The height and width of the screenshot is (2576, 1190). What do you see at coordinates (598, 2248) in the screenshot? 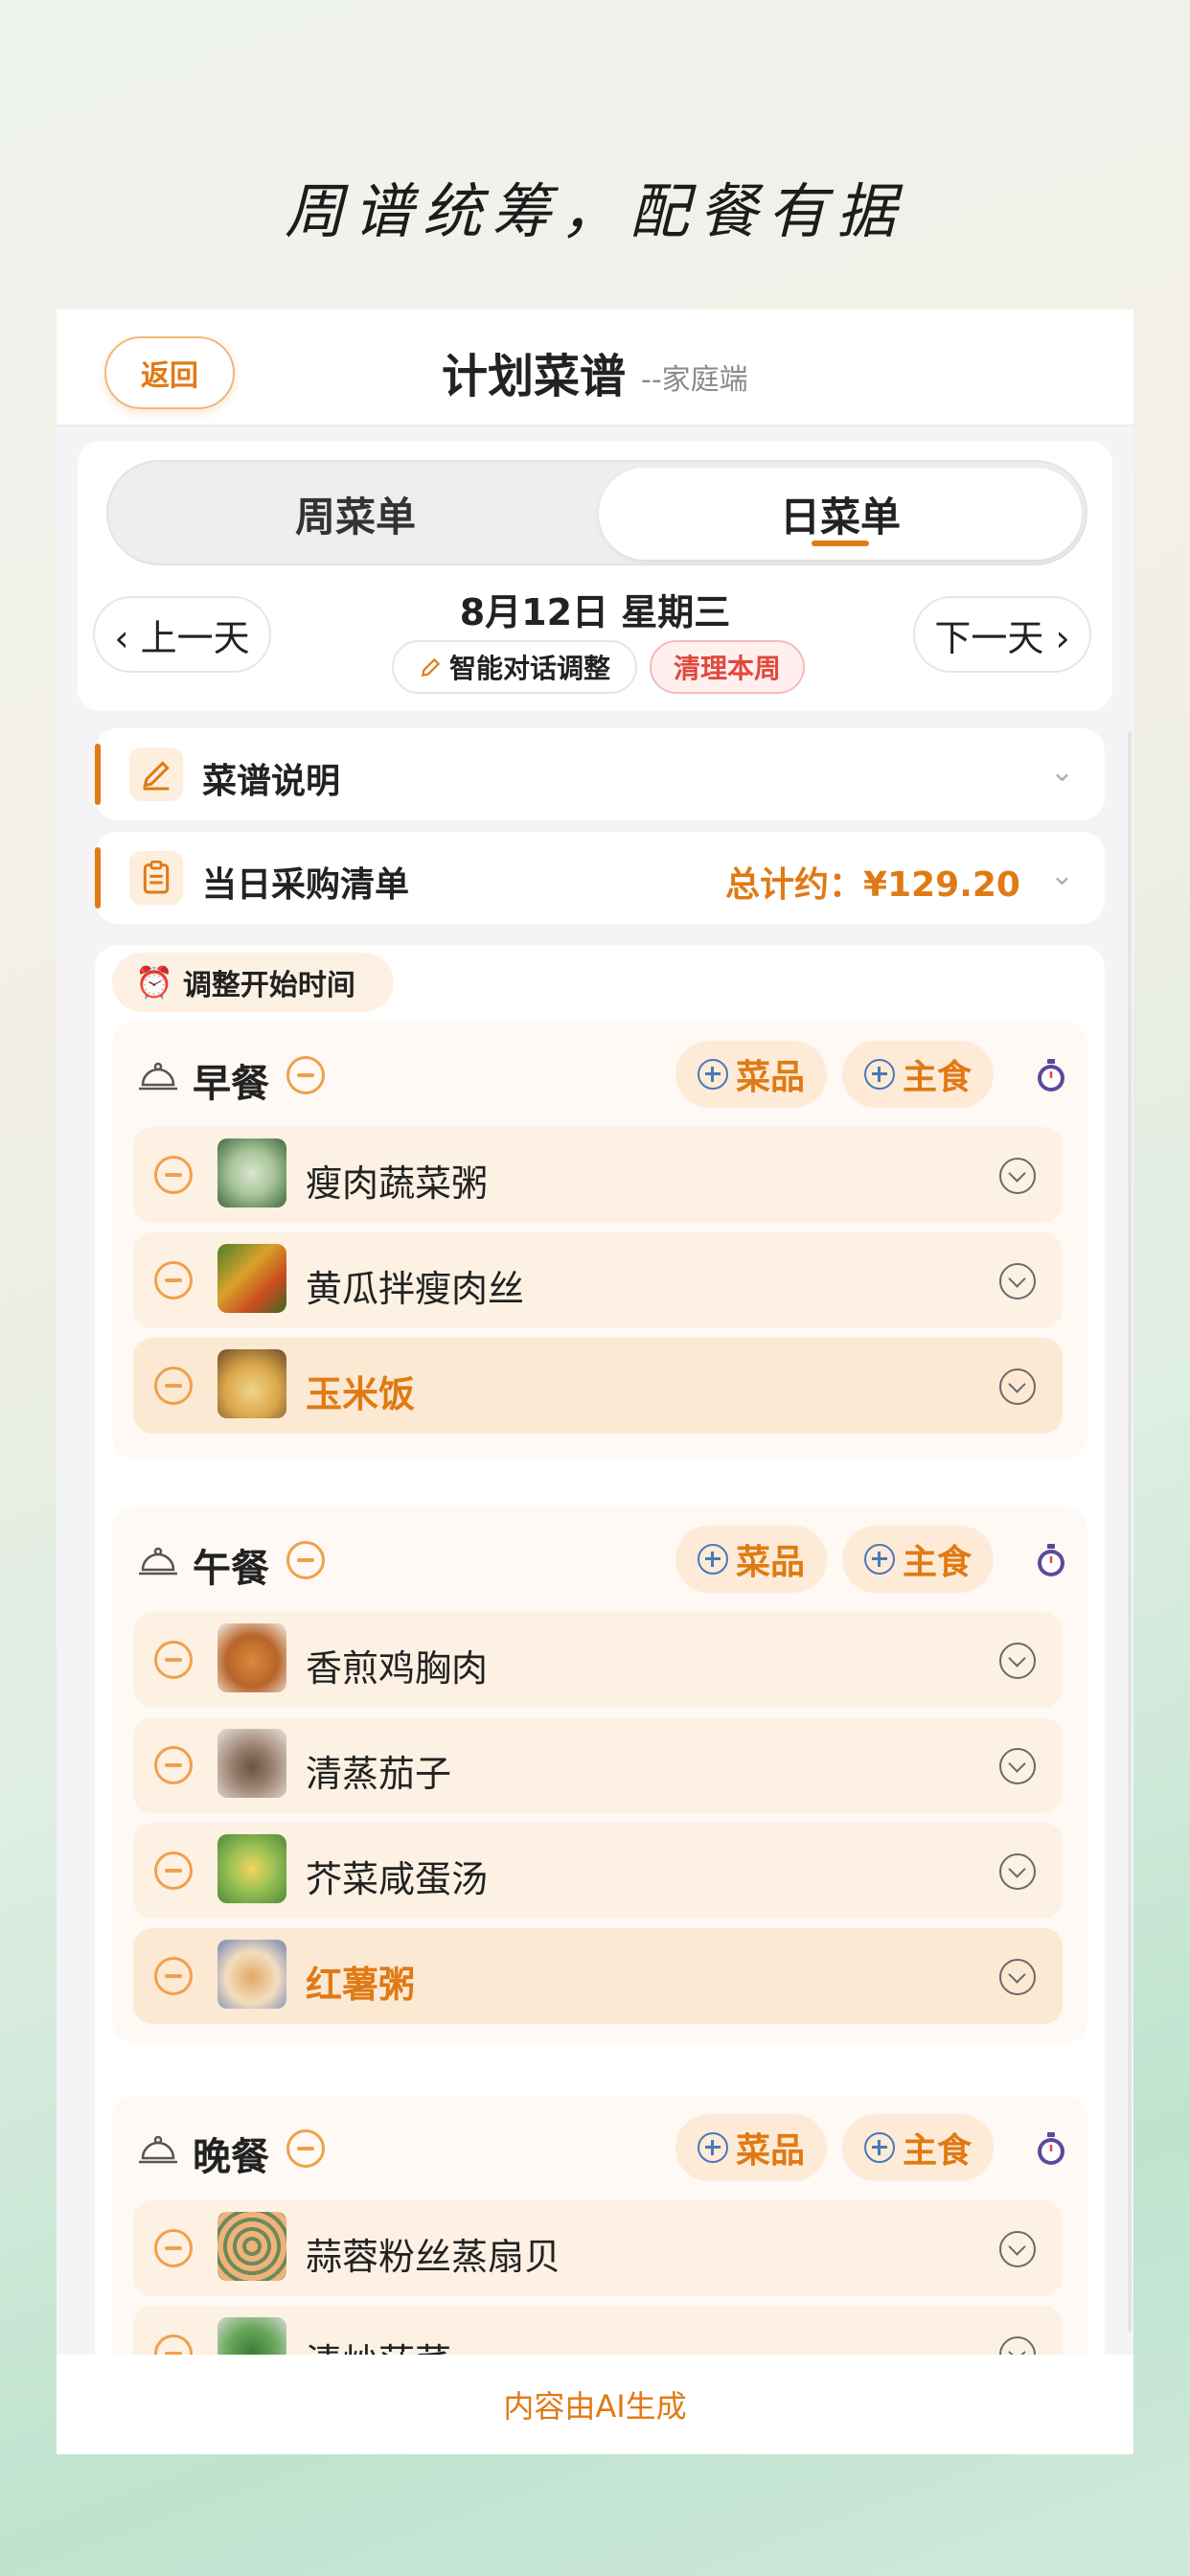
I see `dish-row: 蒜蓉粉丝蒸扇贝` at bounding box center [598, 2248].